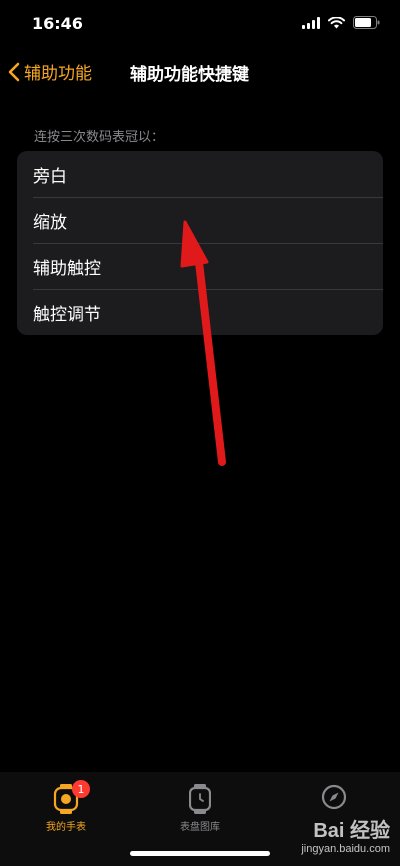  I want to click on home-indicator, so click(200, 853).